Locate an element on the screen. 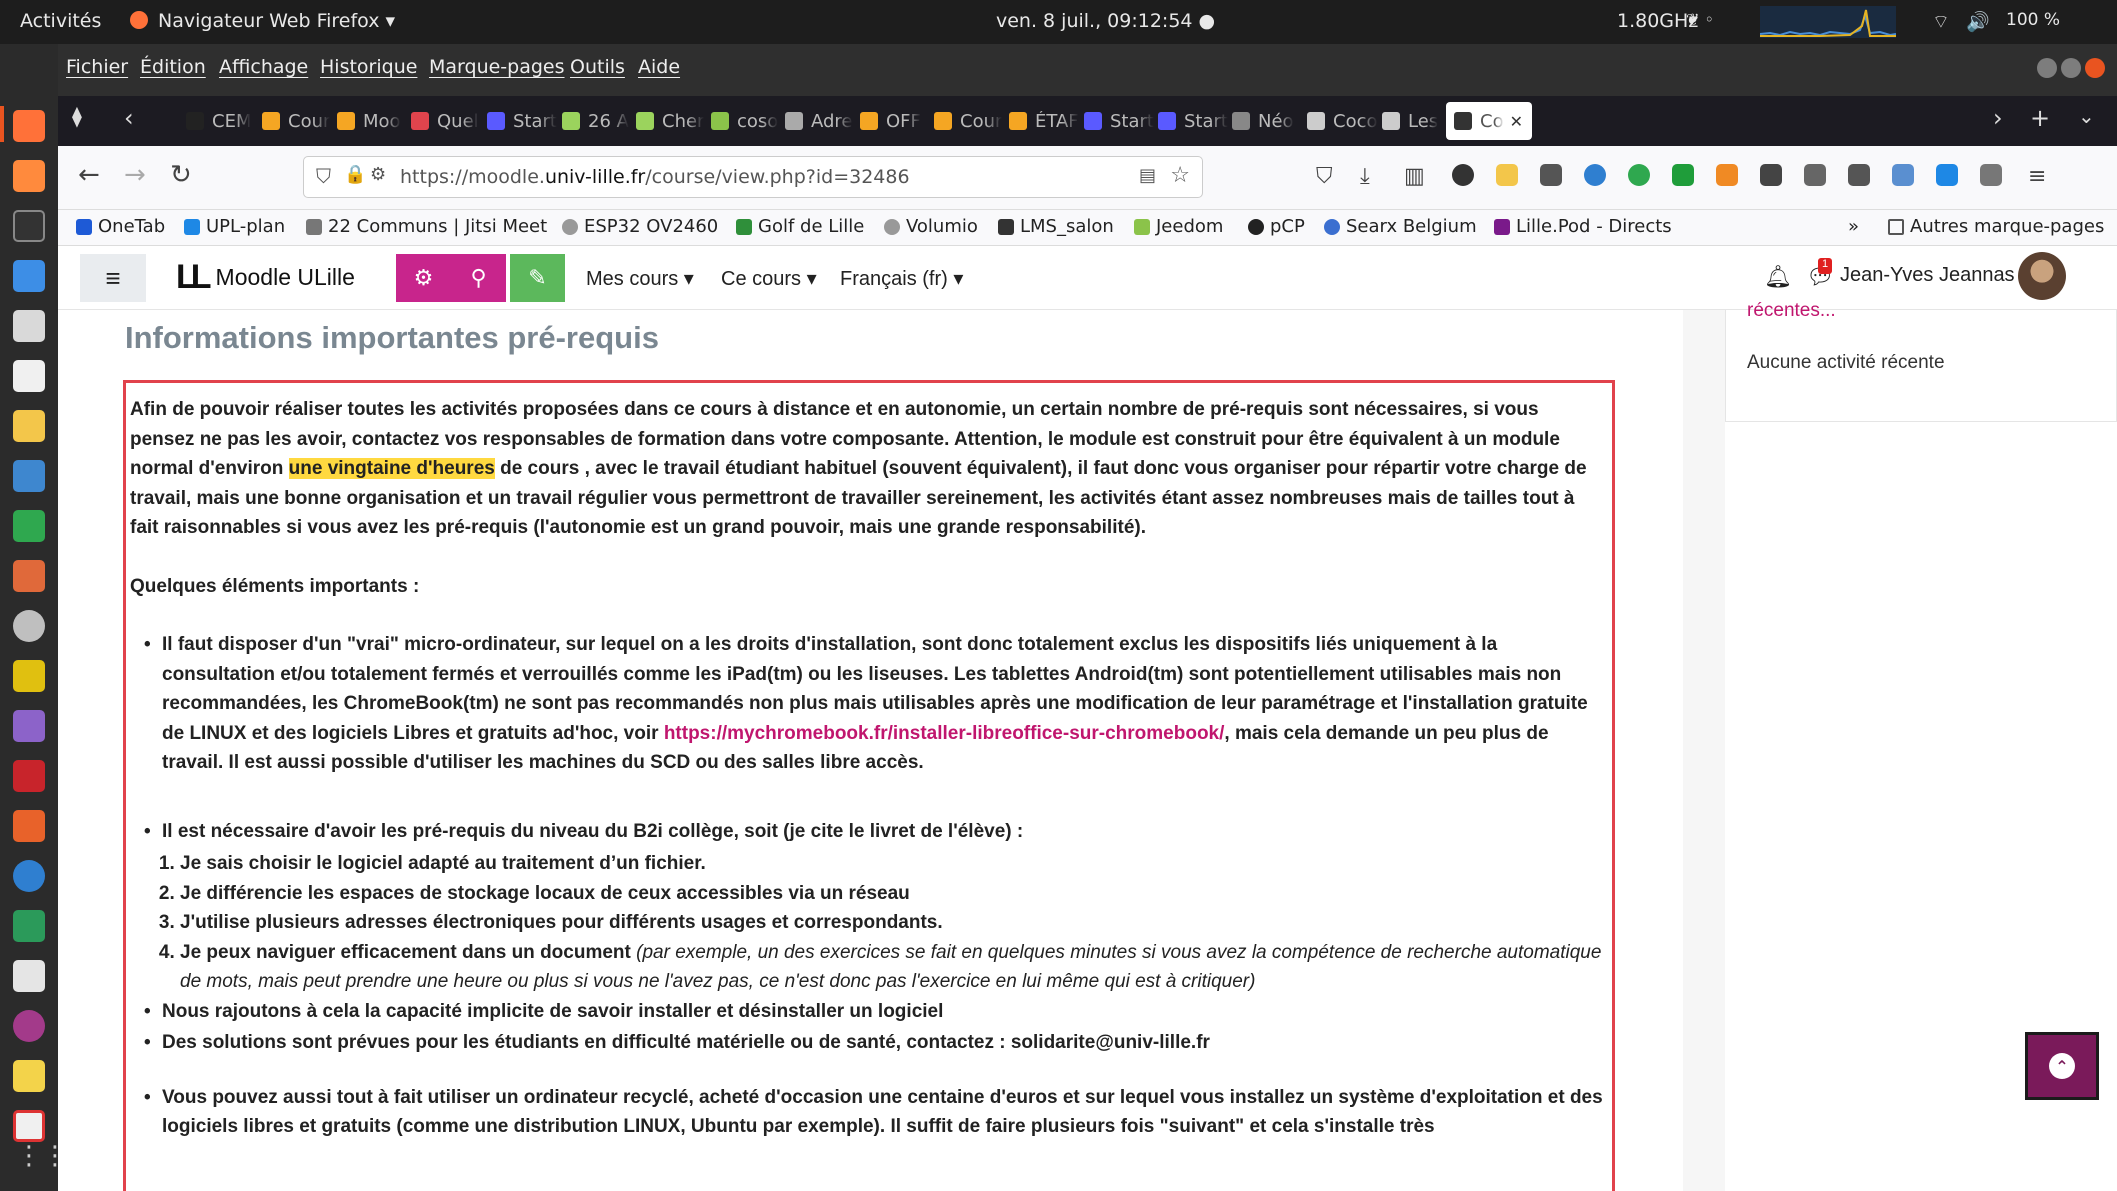  screenshot-icon is located at coordinates (1991, 175).